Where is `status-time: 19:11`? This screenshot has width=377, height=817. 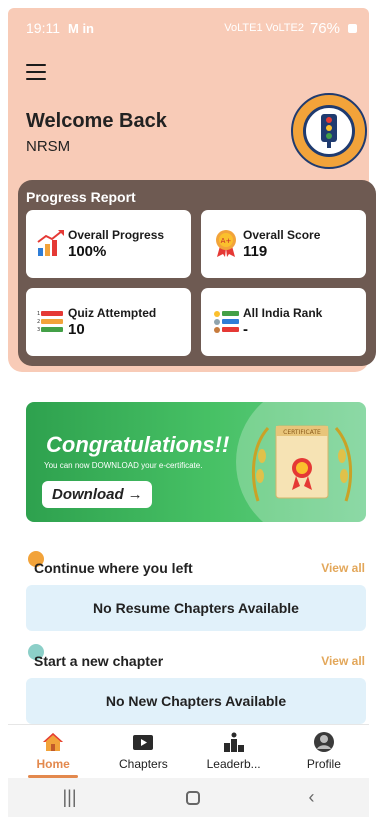 status-time: 19:11 is located at coordinates (43, 28).